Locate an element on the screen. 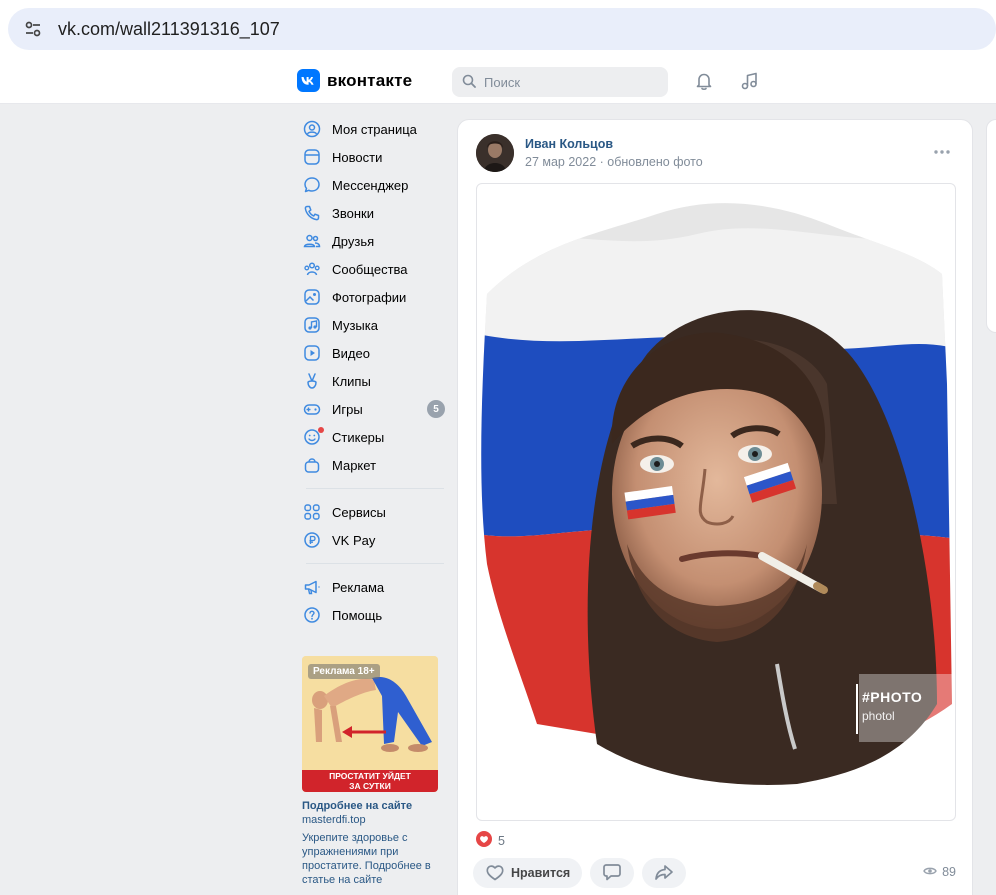 Image resolution: width=996 pixels, height=895 pixels. sidebar-item-video: Видео is located at coordinates (372, 353).